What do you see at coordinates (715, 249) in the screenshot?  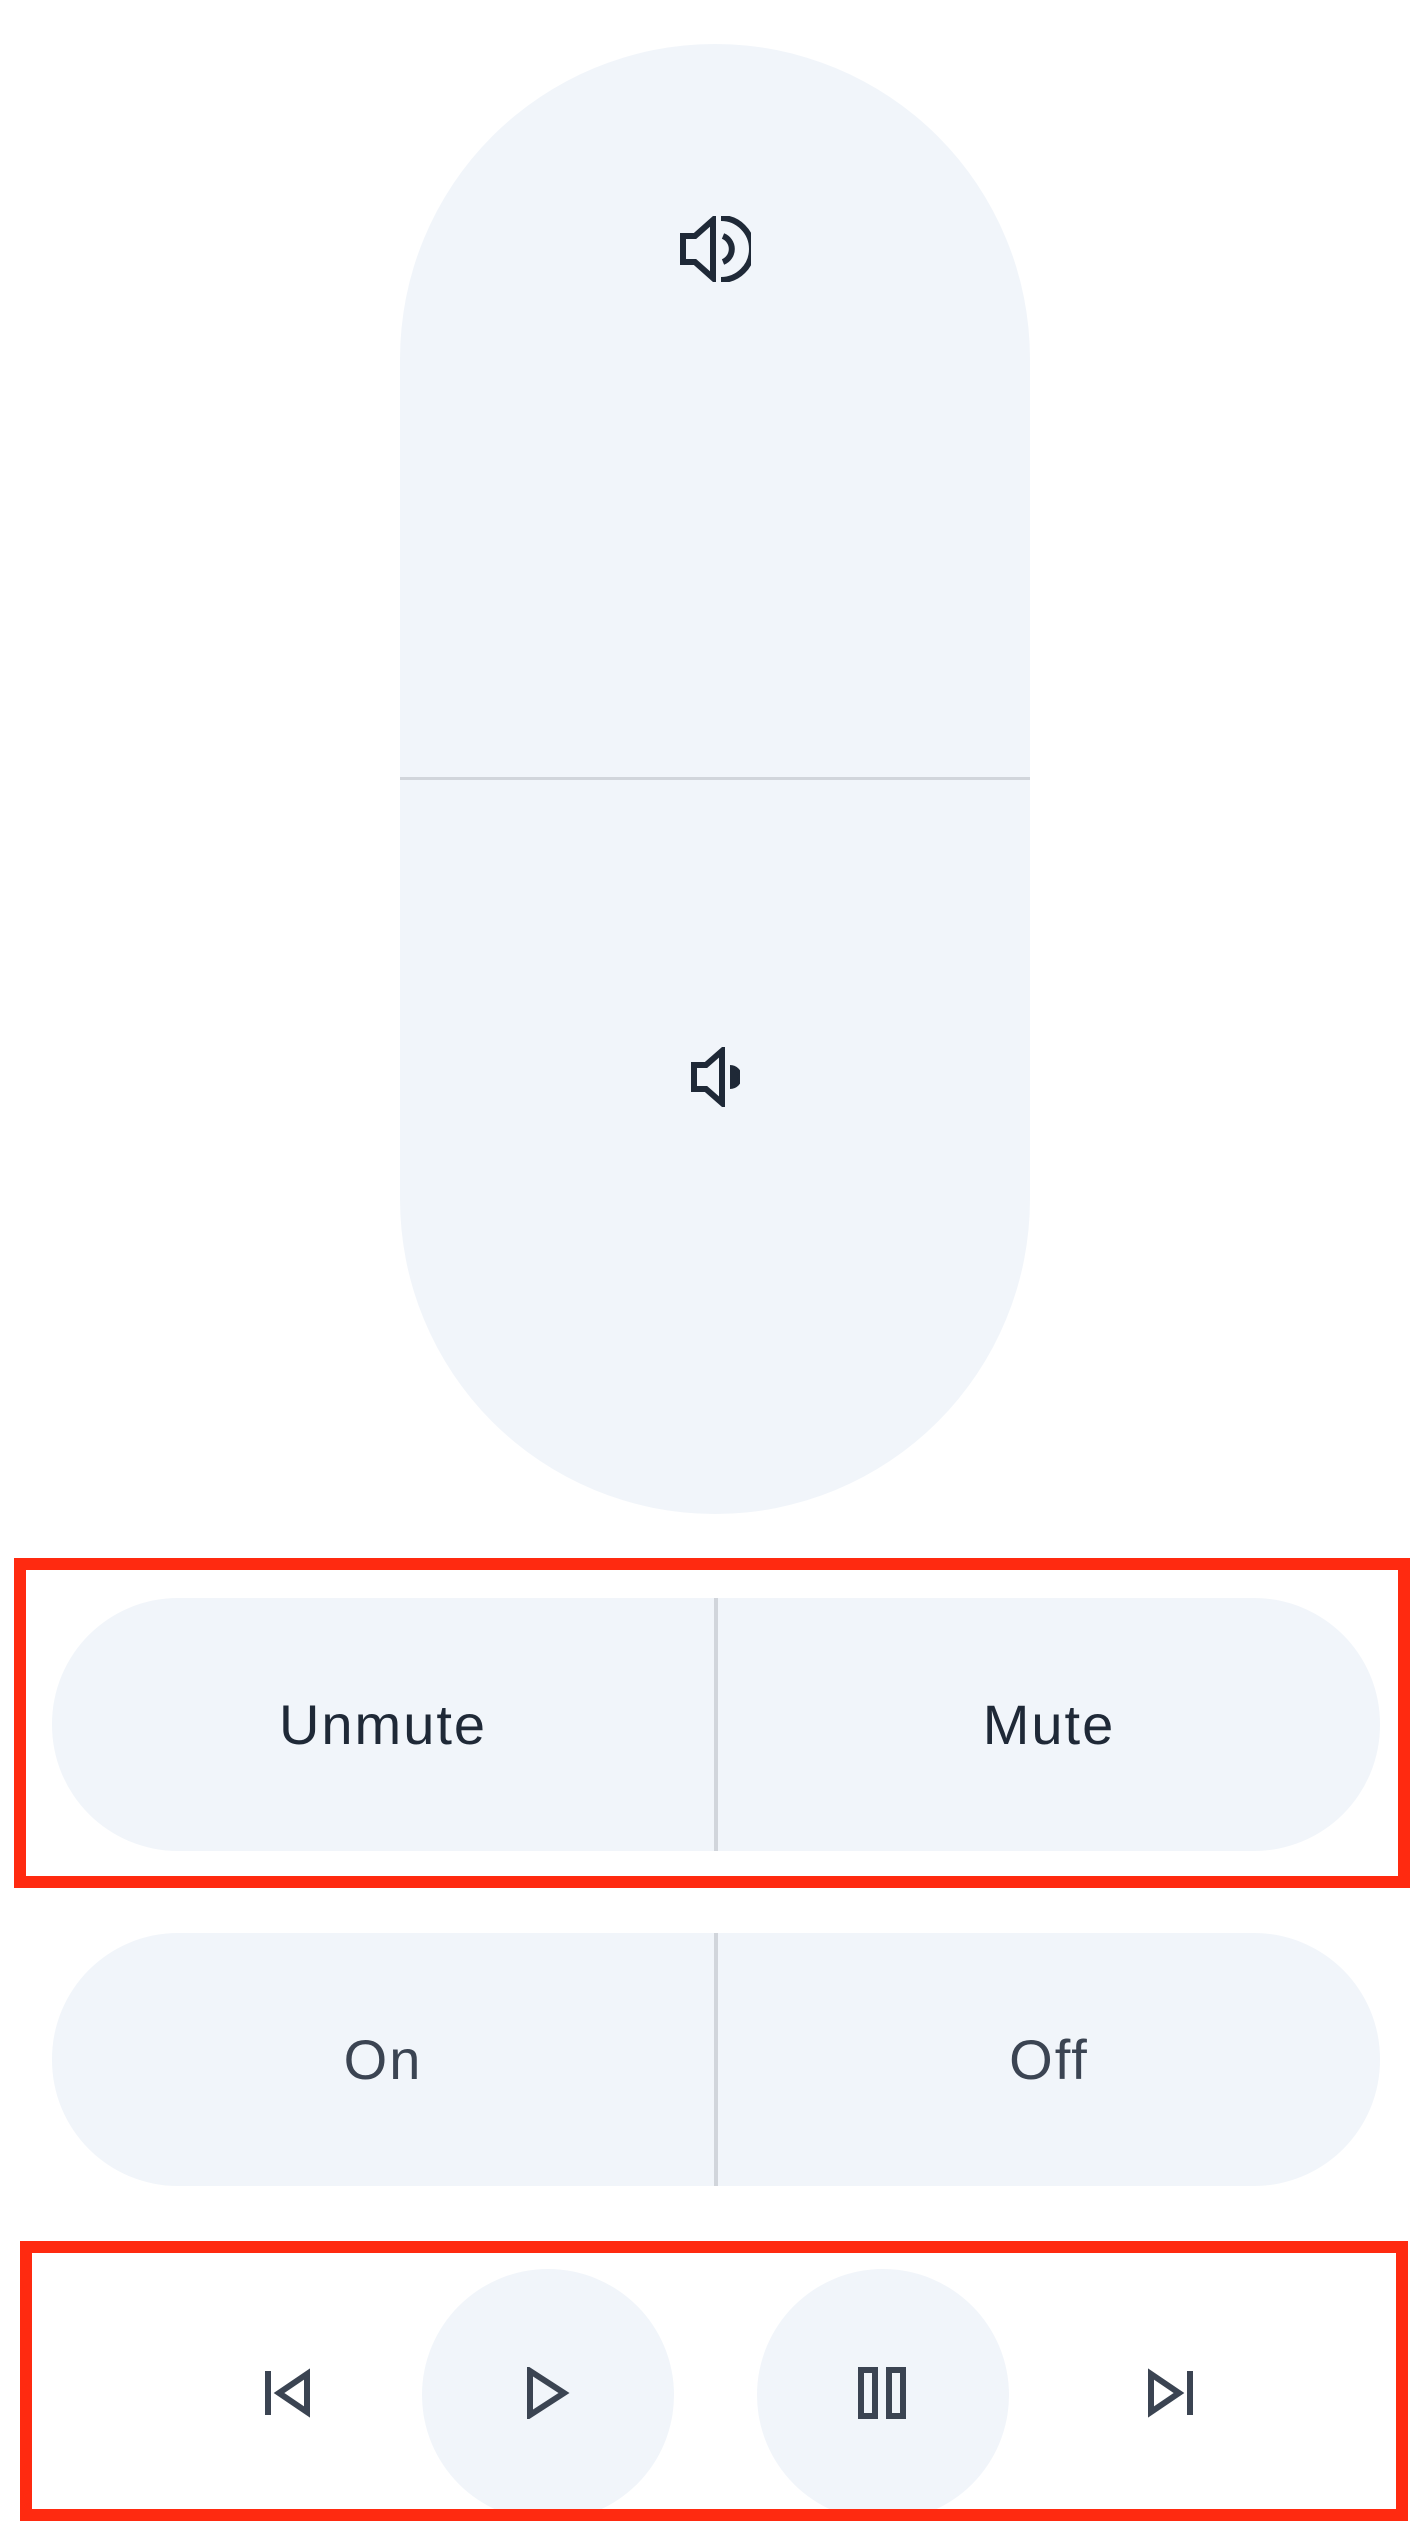 I see `volume-up-icon` at bounding box center [715, 249].